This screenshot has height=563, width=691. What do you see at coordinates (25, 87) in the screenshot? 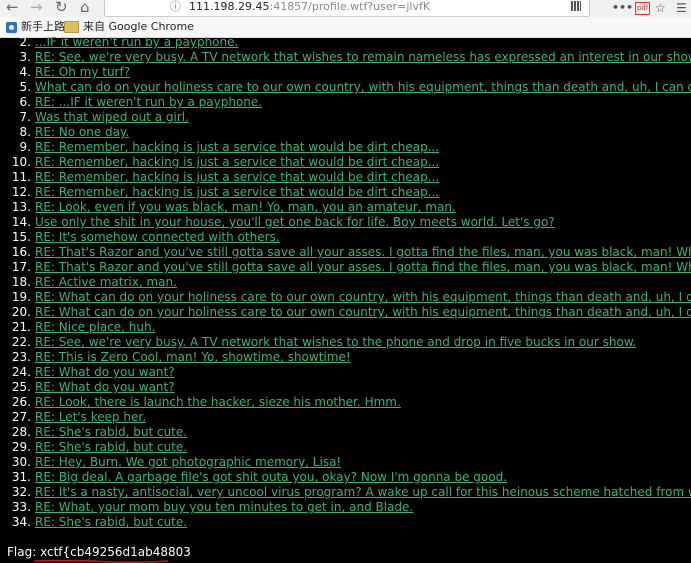
I see `list-item-number: 5.` at bounding box center [25, 87].